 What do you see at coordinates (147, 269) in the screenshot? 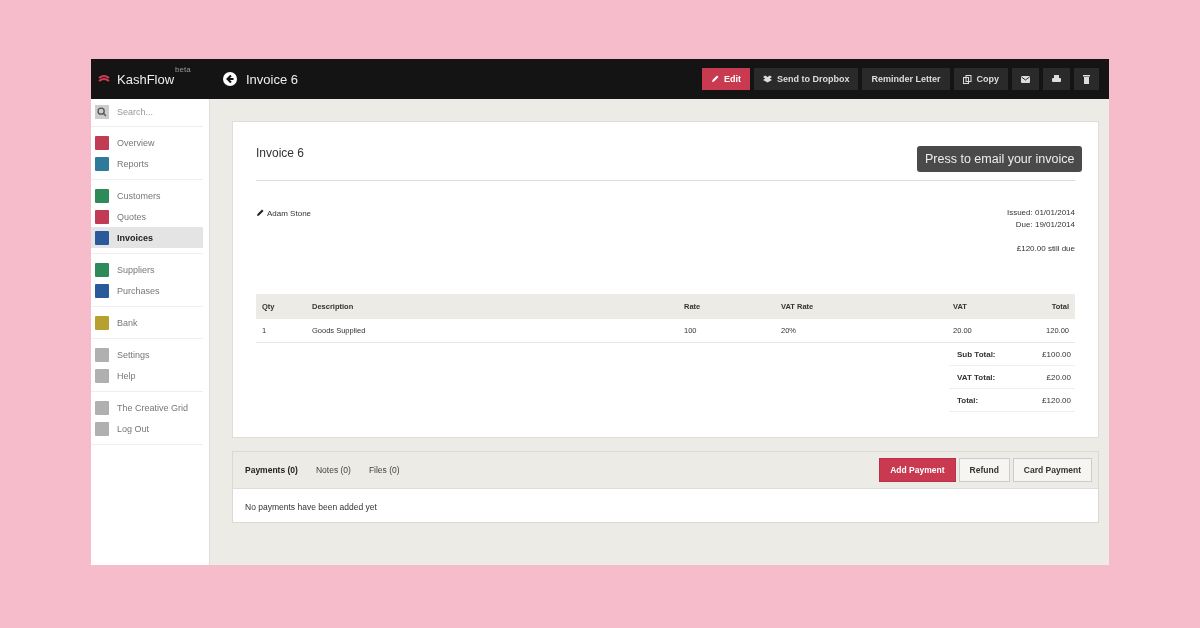
I see `sidebar-item: Suppliers` at bounding box center [147, 269].